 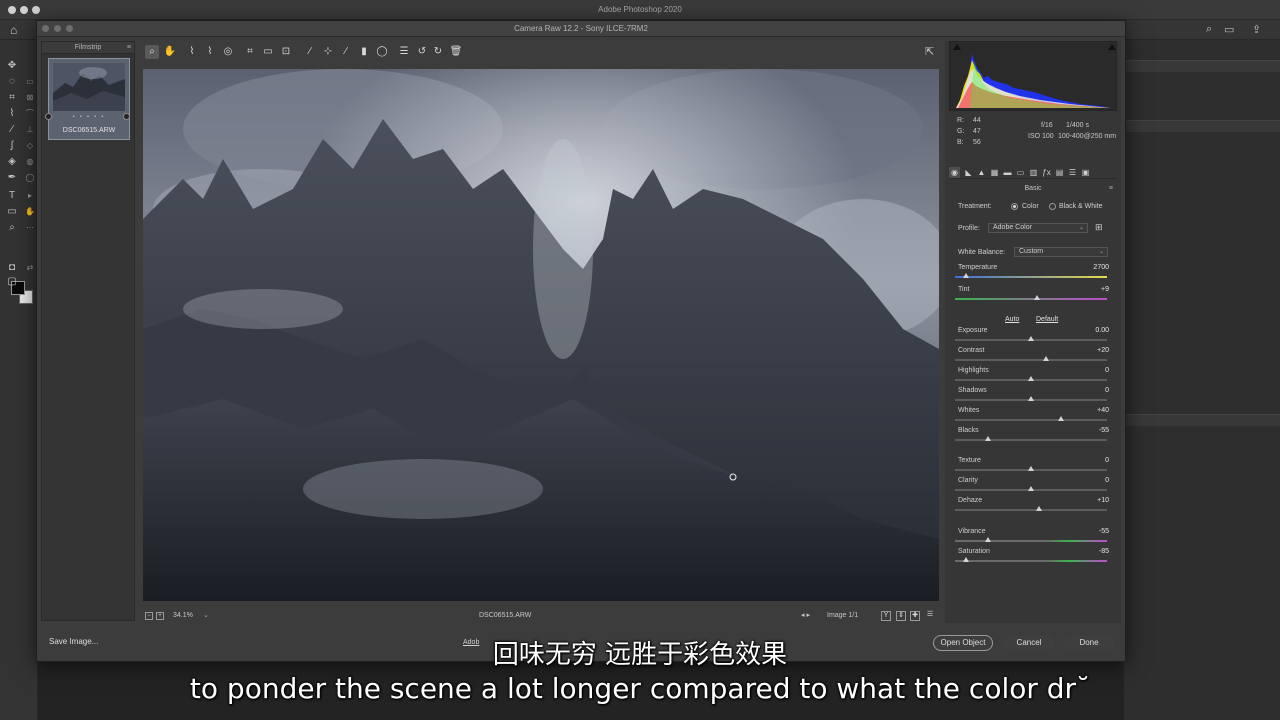 What do you see at coordinates (930, 616) in the screenshot?
I see `preview-preferences-icon: ☰` at bounding box center [930, 616].